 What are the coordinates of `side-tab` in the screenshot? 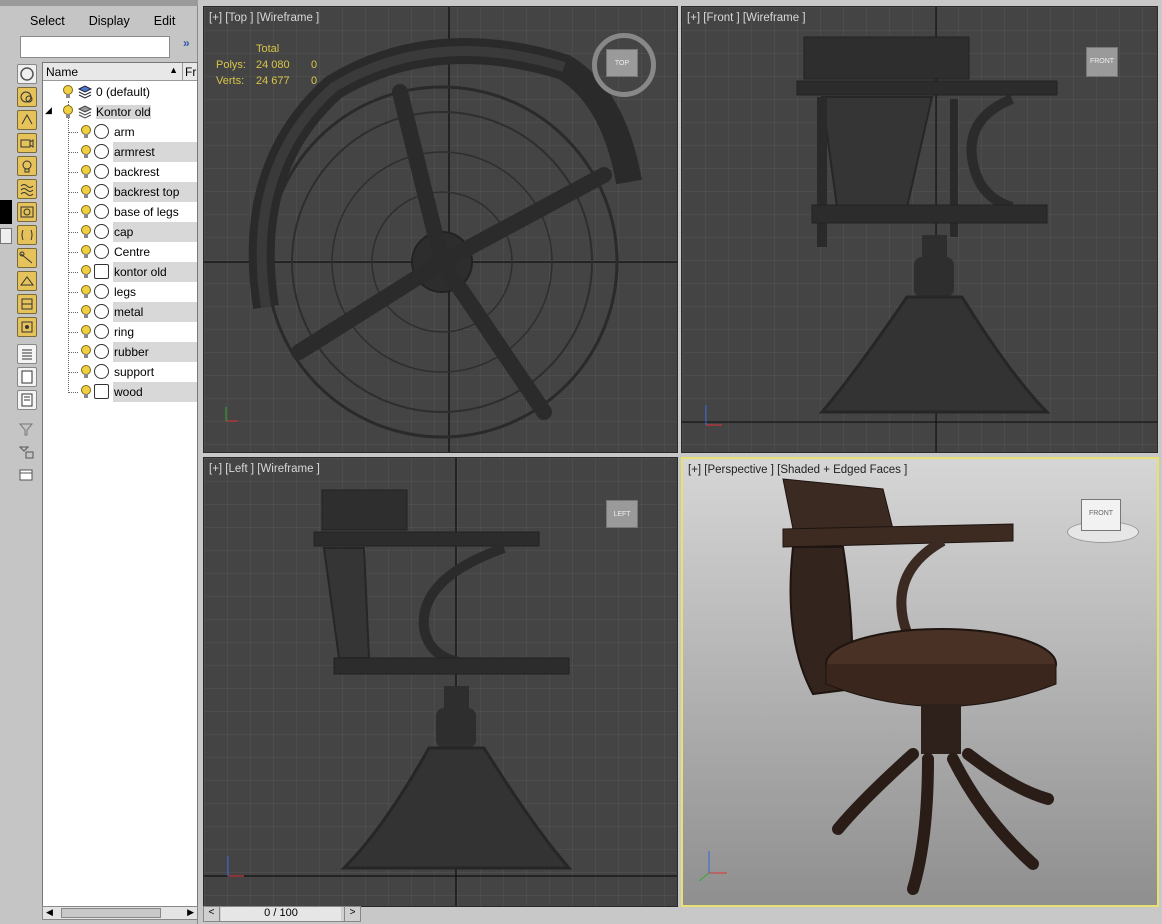 It's located at (6, 212).